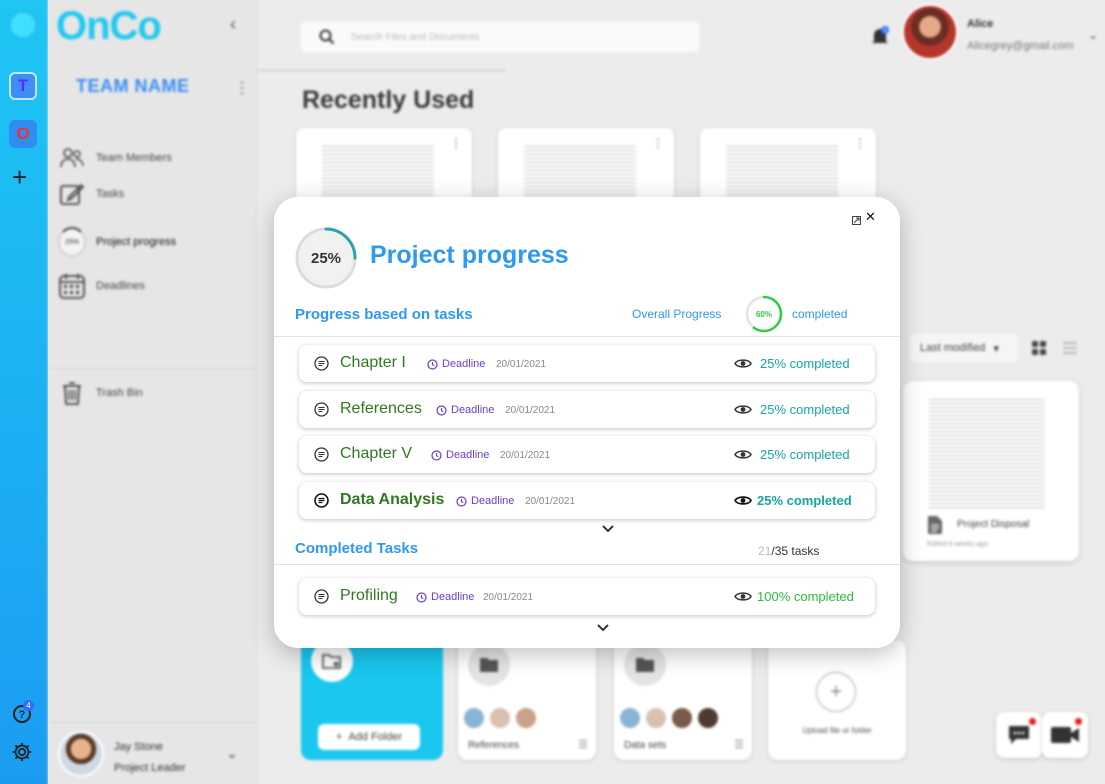  Describe the element at coordinates (133, 86) in the screenshot. I see `team-name: TEAM NAME` at that location.